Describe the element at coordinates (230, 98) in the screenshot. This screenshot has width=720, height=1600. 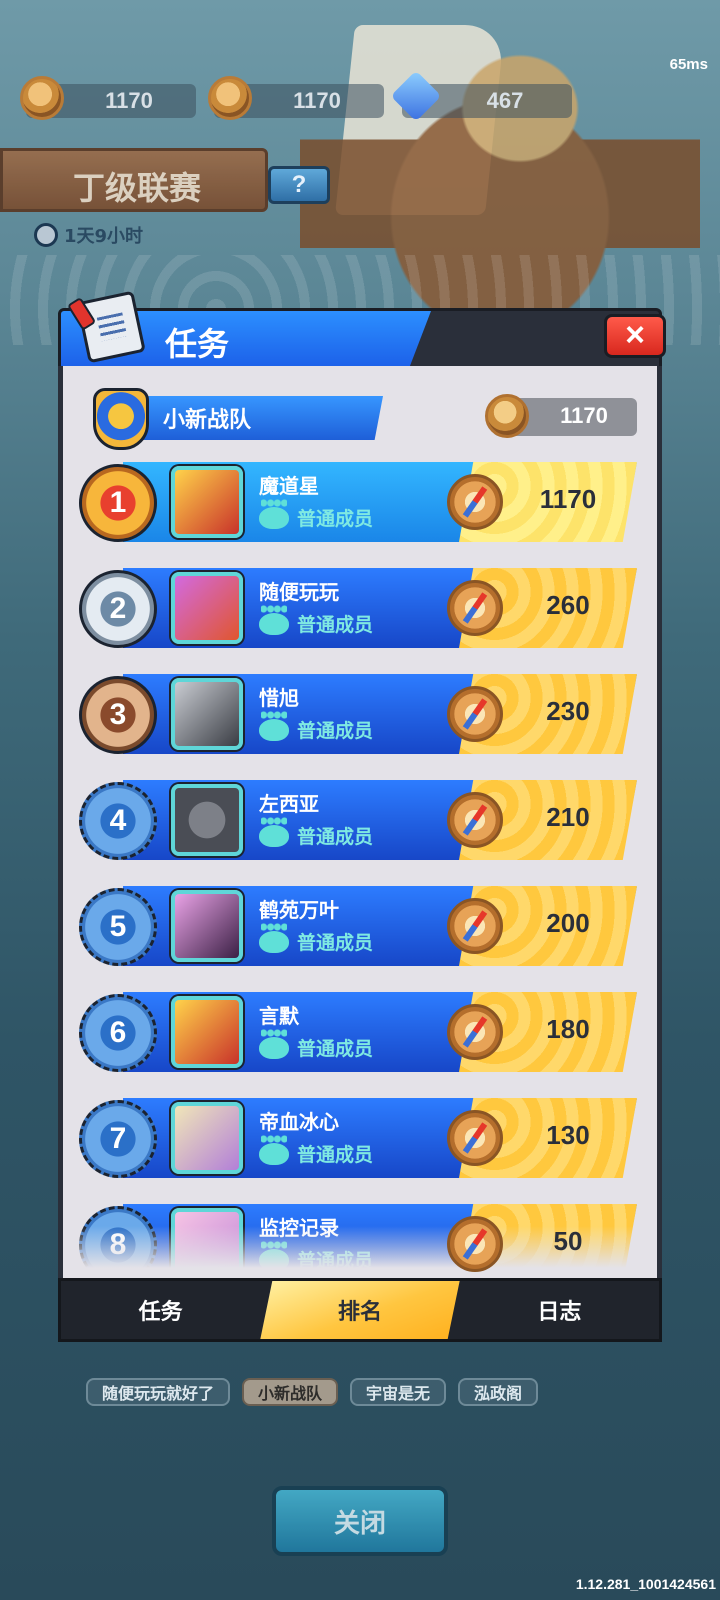
I see `gold-coin-icon` at that location.